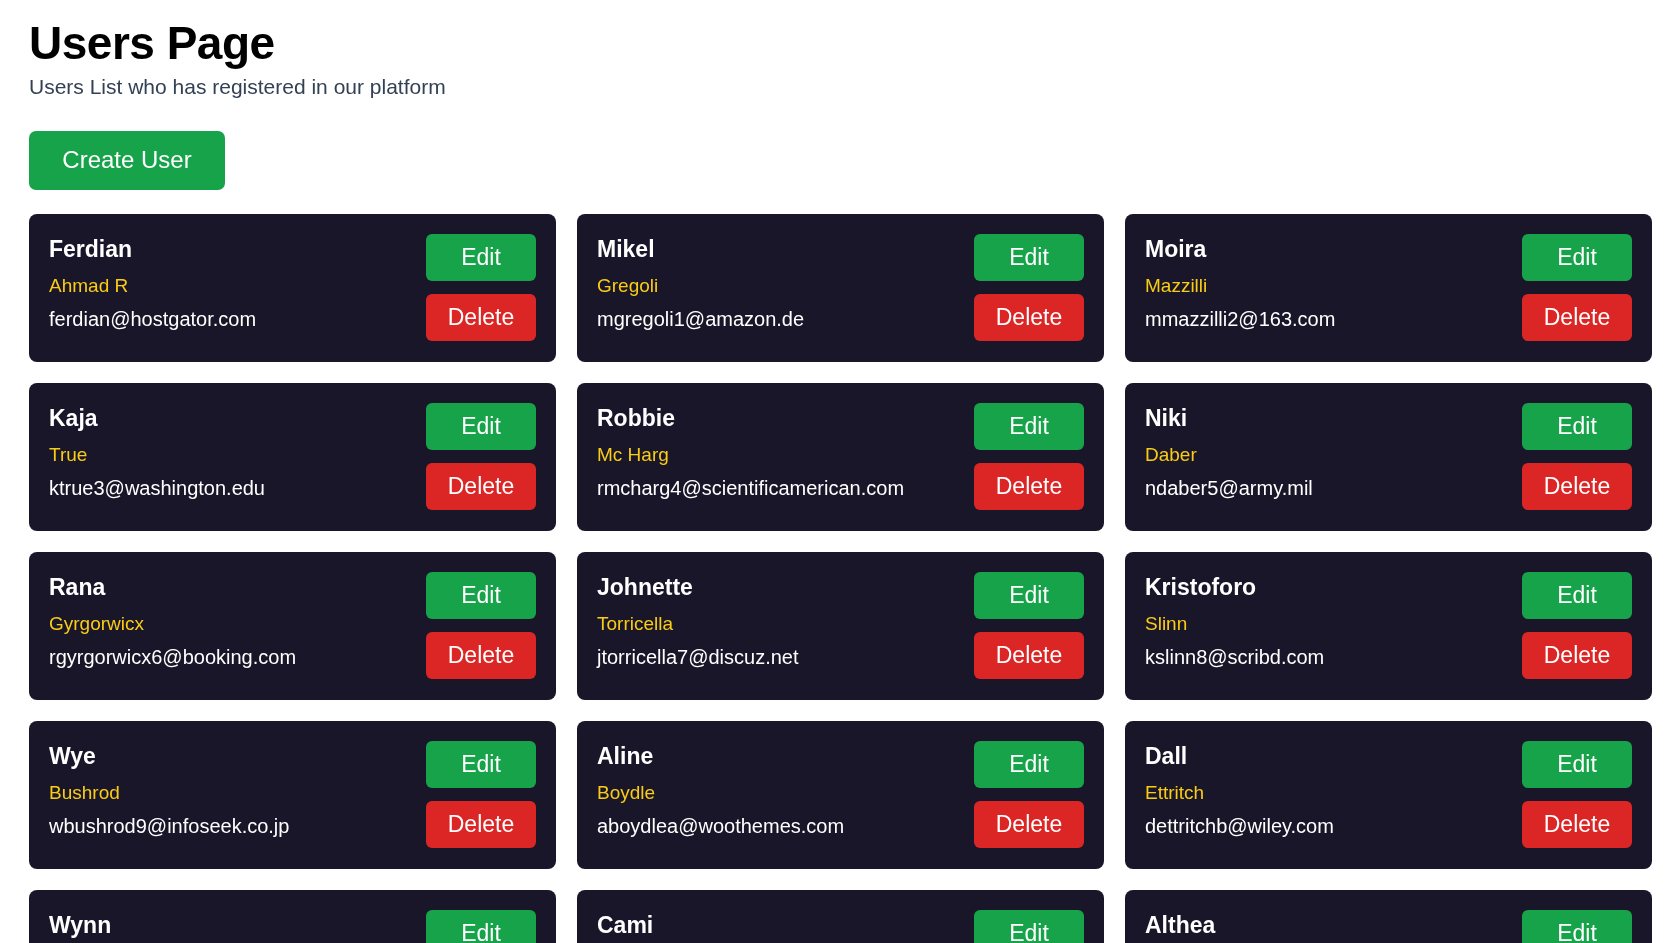 Image resolution: width=1675 pixels, height=943 pixels. What do you see at coordinates (89, 285) in the screenshot?
I see `user-last-name: Ahmad R` at bounding box center [89, 285].